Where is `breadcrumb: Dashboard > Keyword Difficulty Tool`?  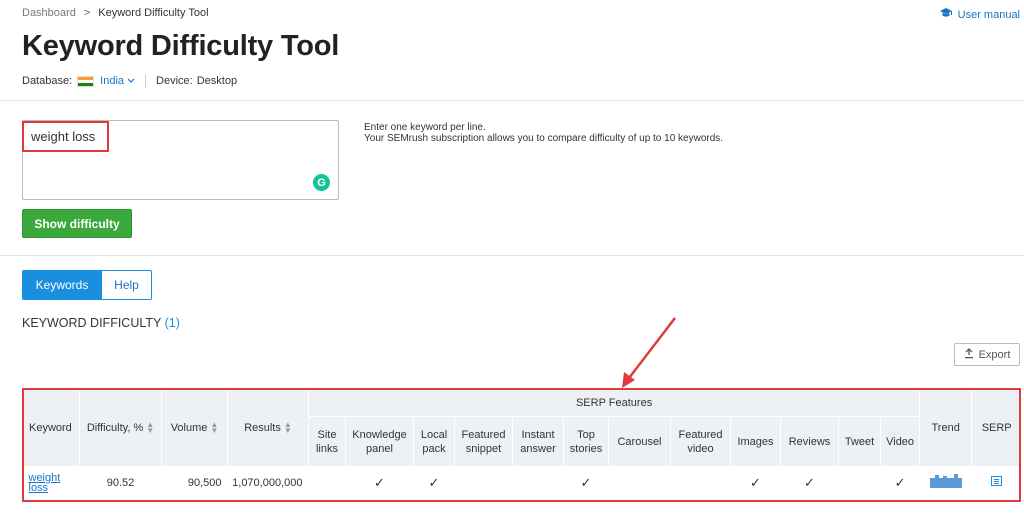 breadcrumb: Dashboard > Keyword Difficulty Tool is located at coordinates (115, 13).